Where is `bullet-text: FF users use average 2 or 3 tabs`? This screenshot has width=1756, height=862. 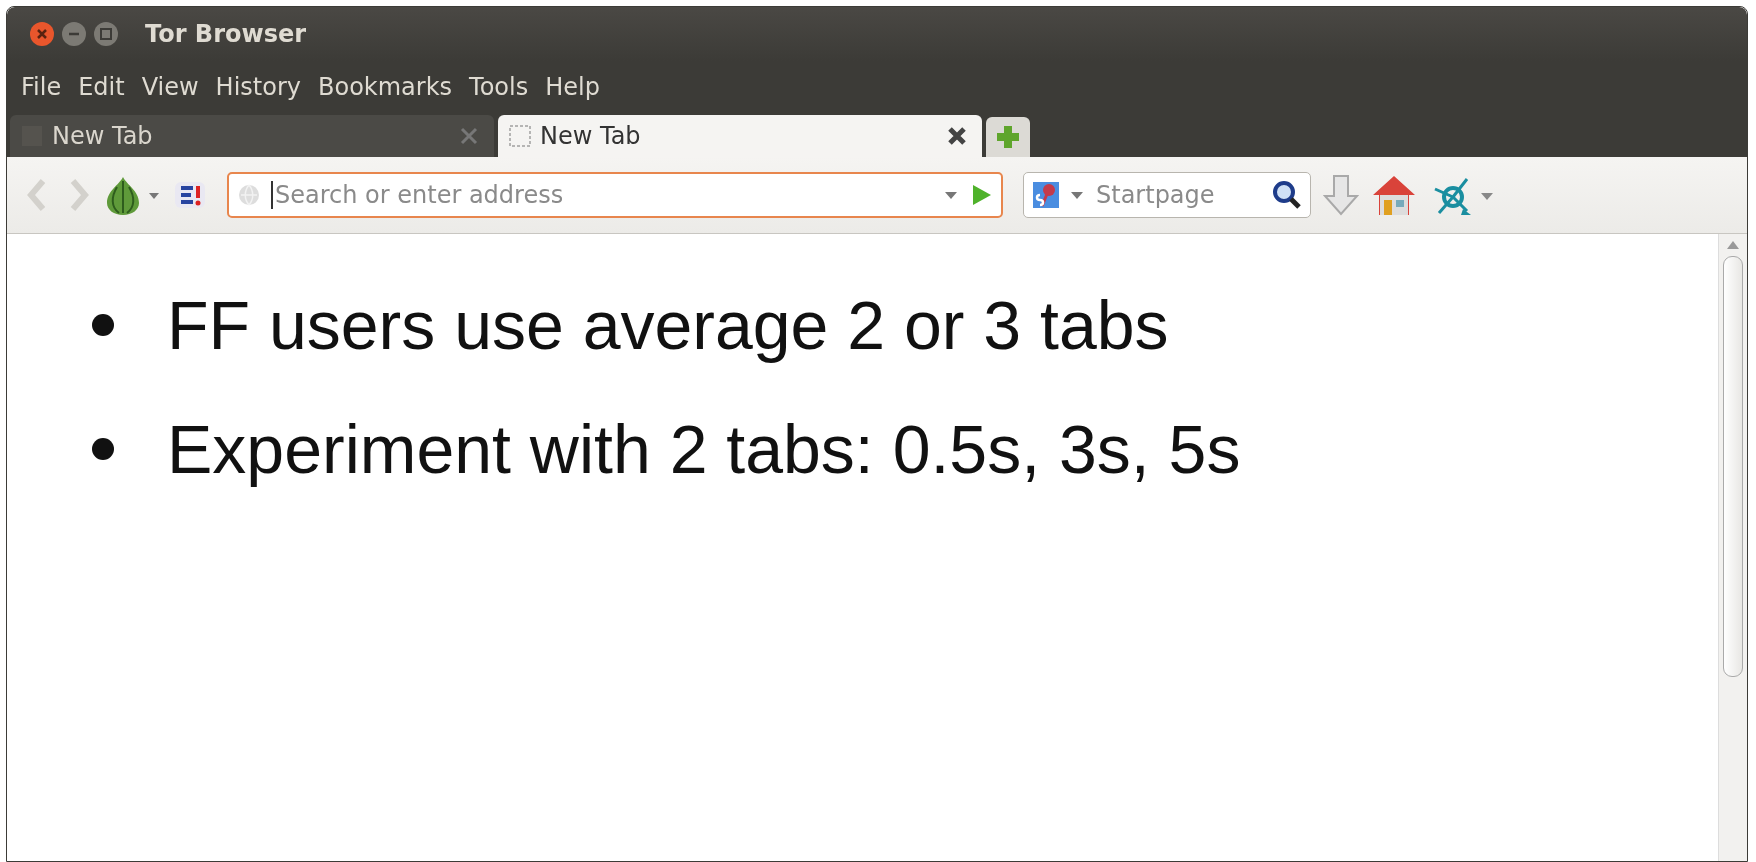
bullet-text: FF users use average 2 or 3 tabs is located at coordinates (668, 325).